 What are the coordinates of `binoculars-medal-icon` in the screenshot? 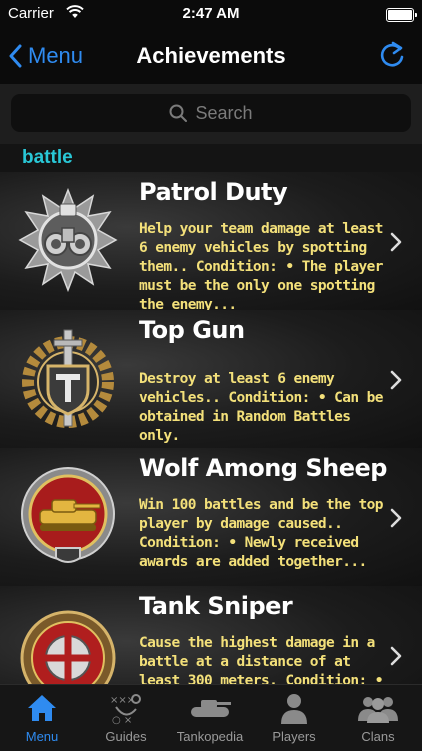 It's located at (68, 240).